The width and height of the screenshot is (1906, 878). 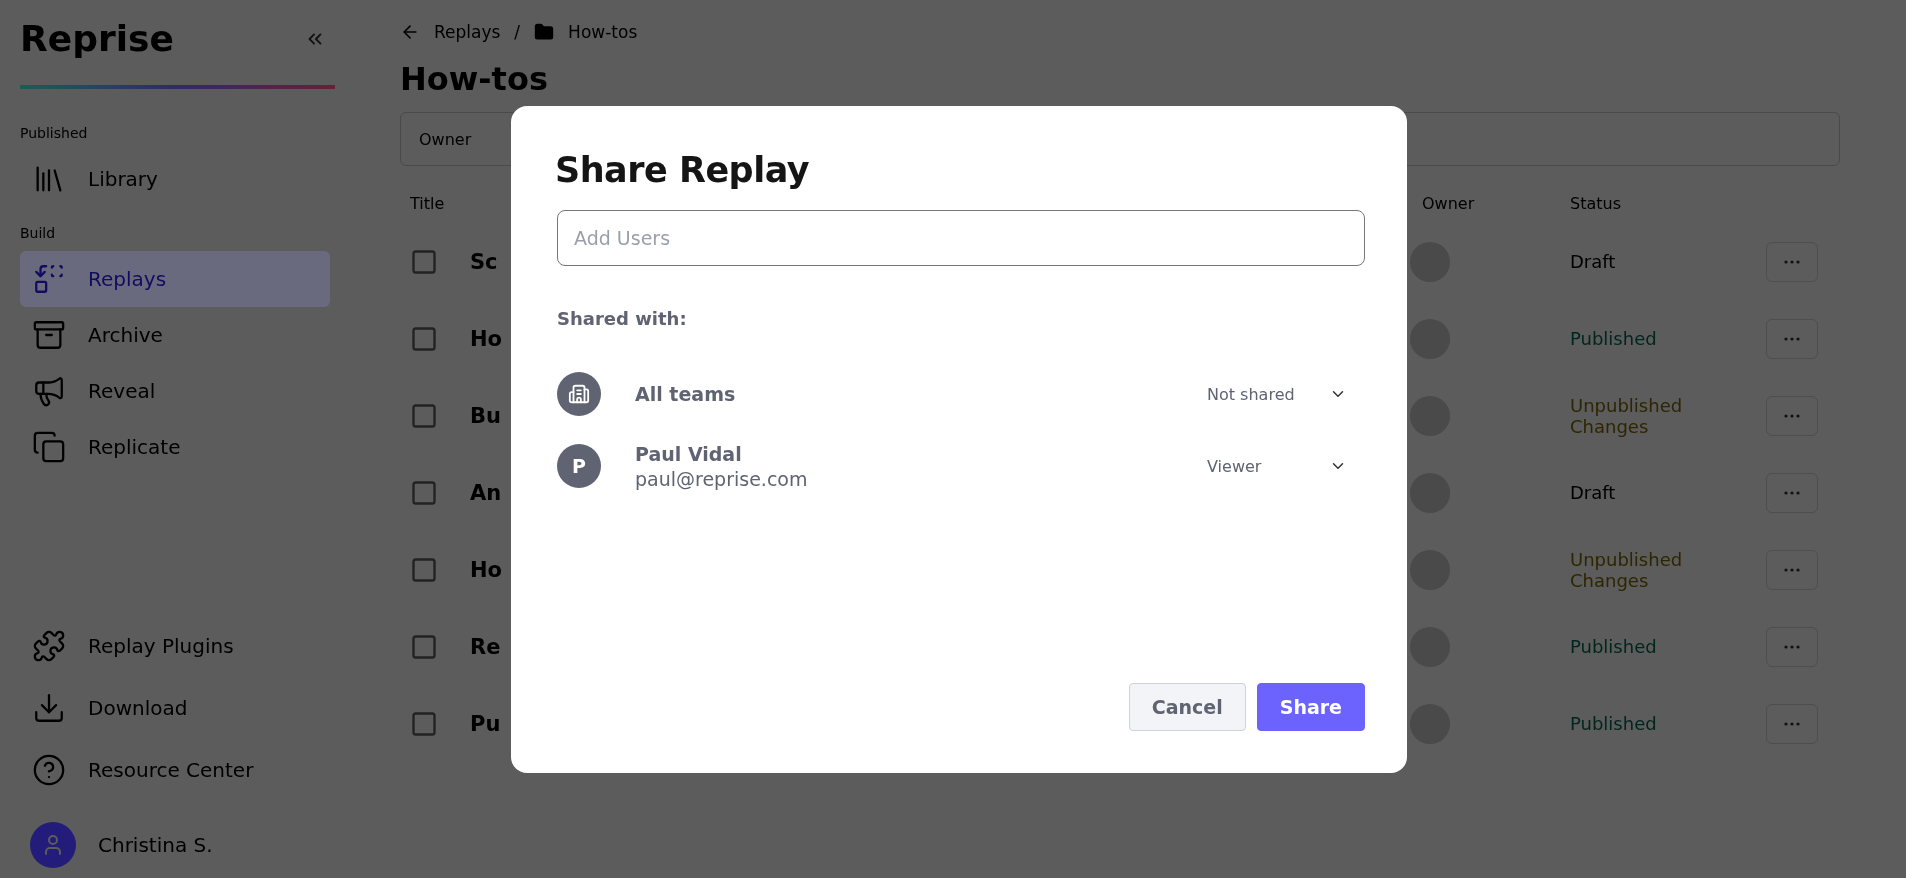 I want to click on megaphone-icon, so click(x=49, y=391).